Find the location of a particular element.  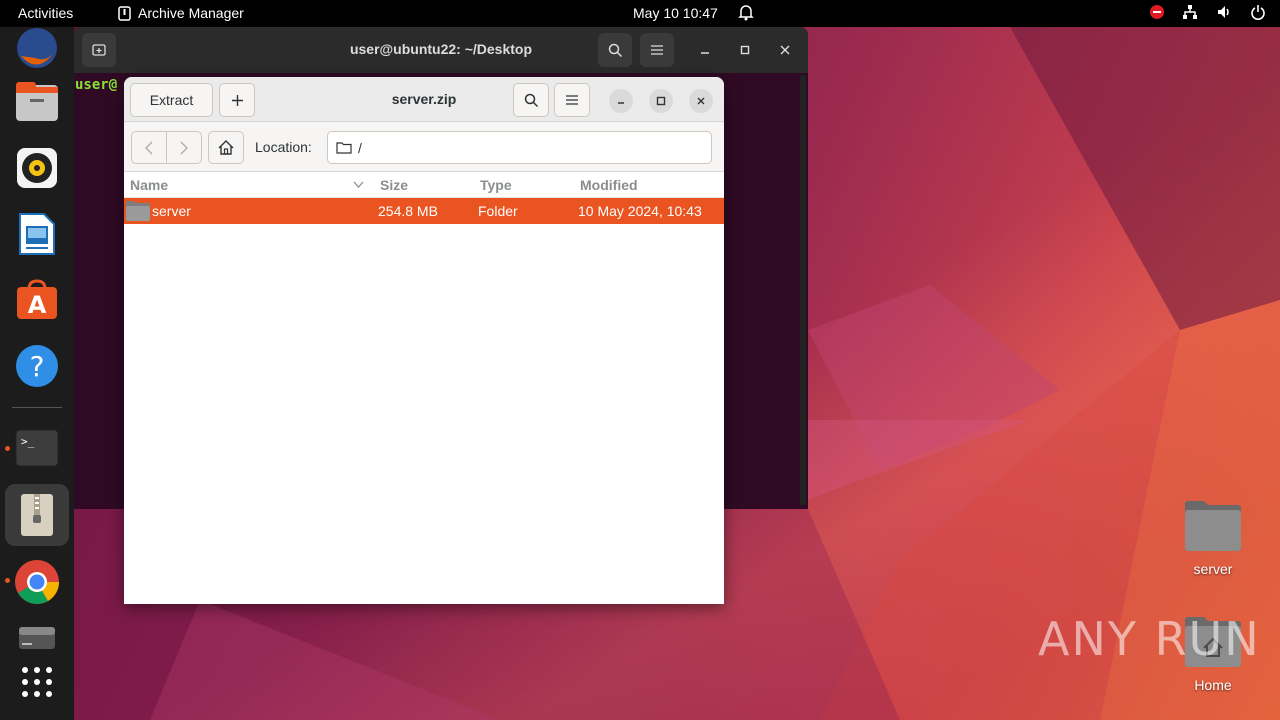

desktop-icon-label: Home is located at coordinates (1213, 685).